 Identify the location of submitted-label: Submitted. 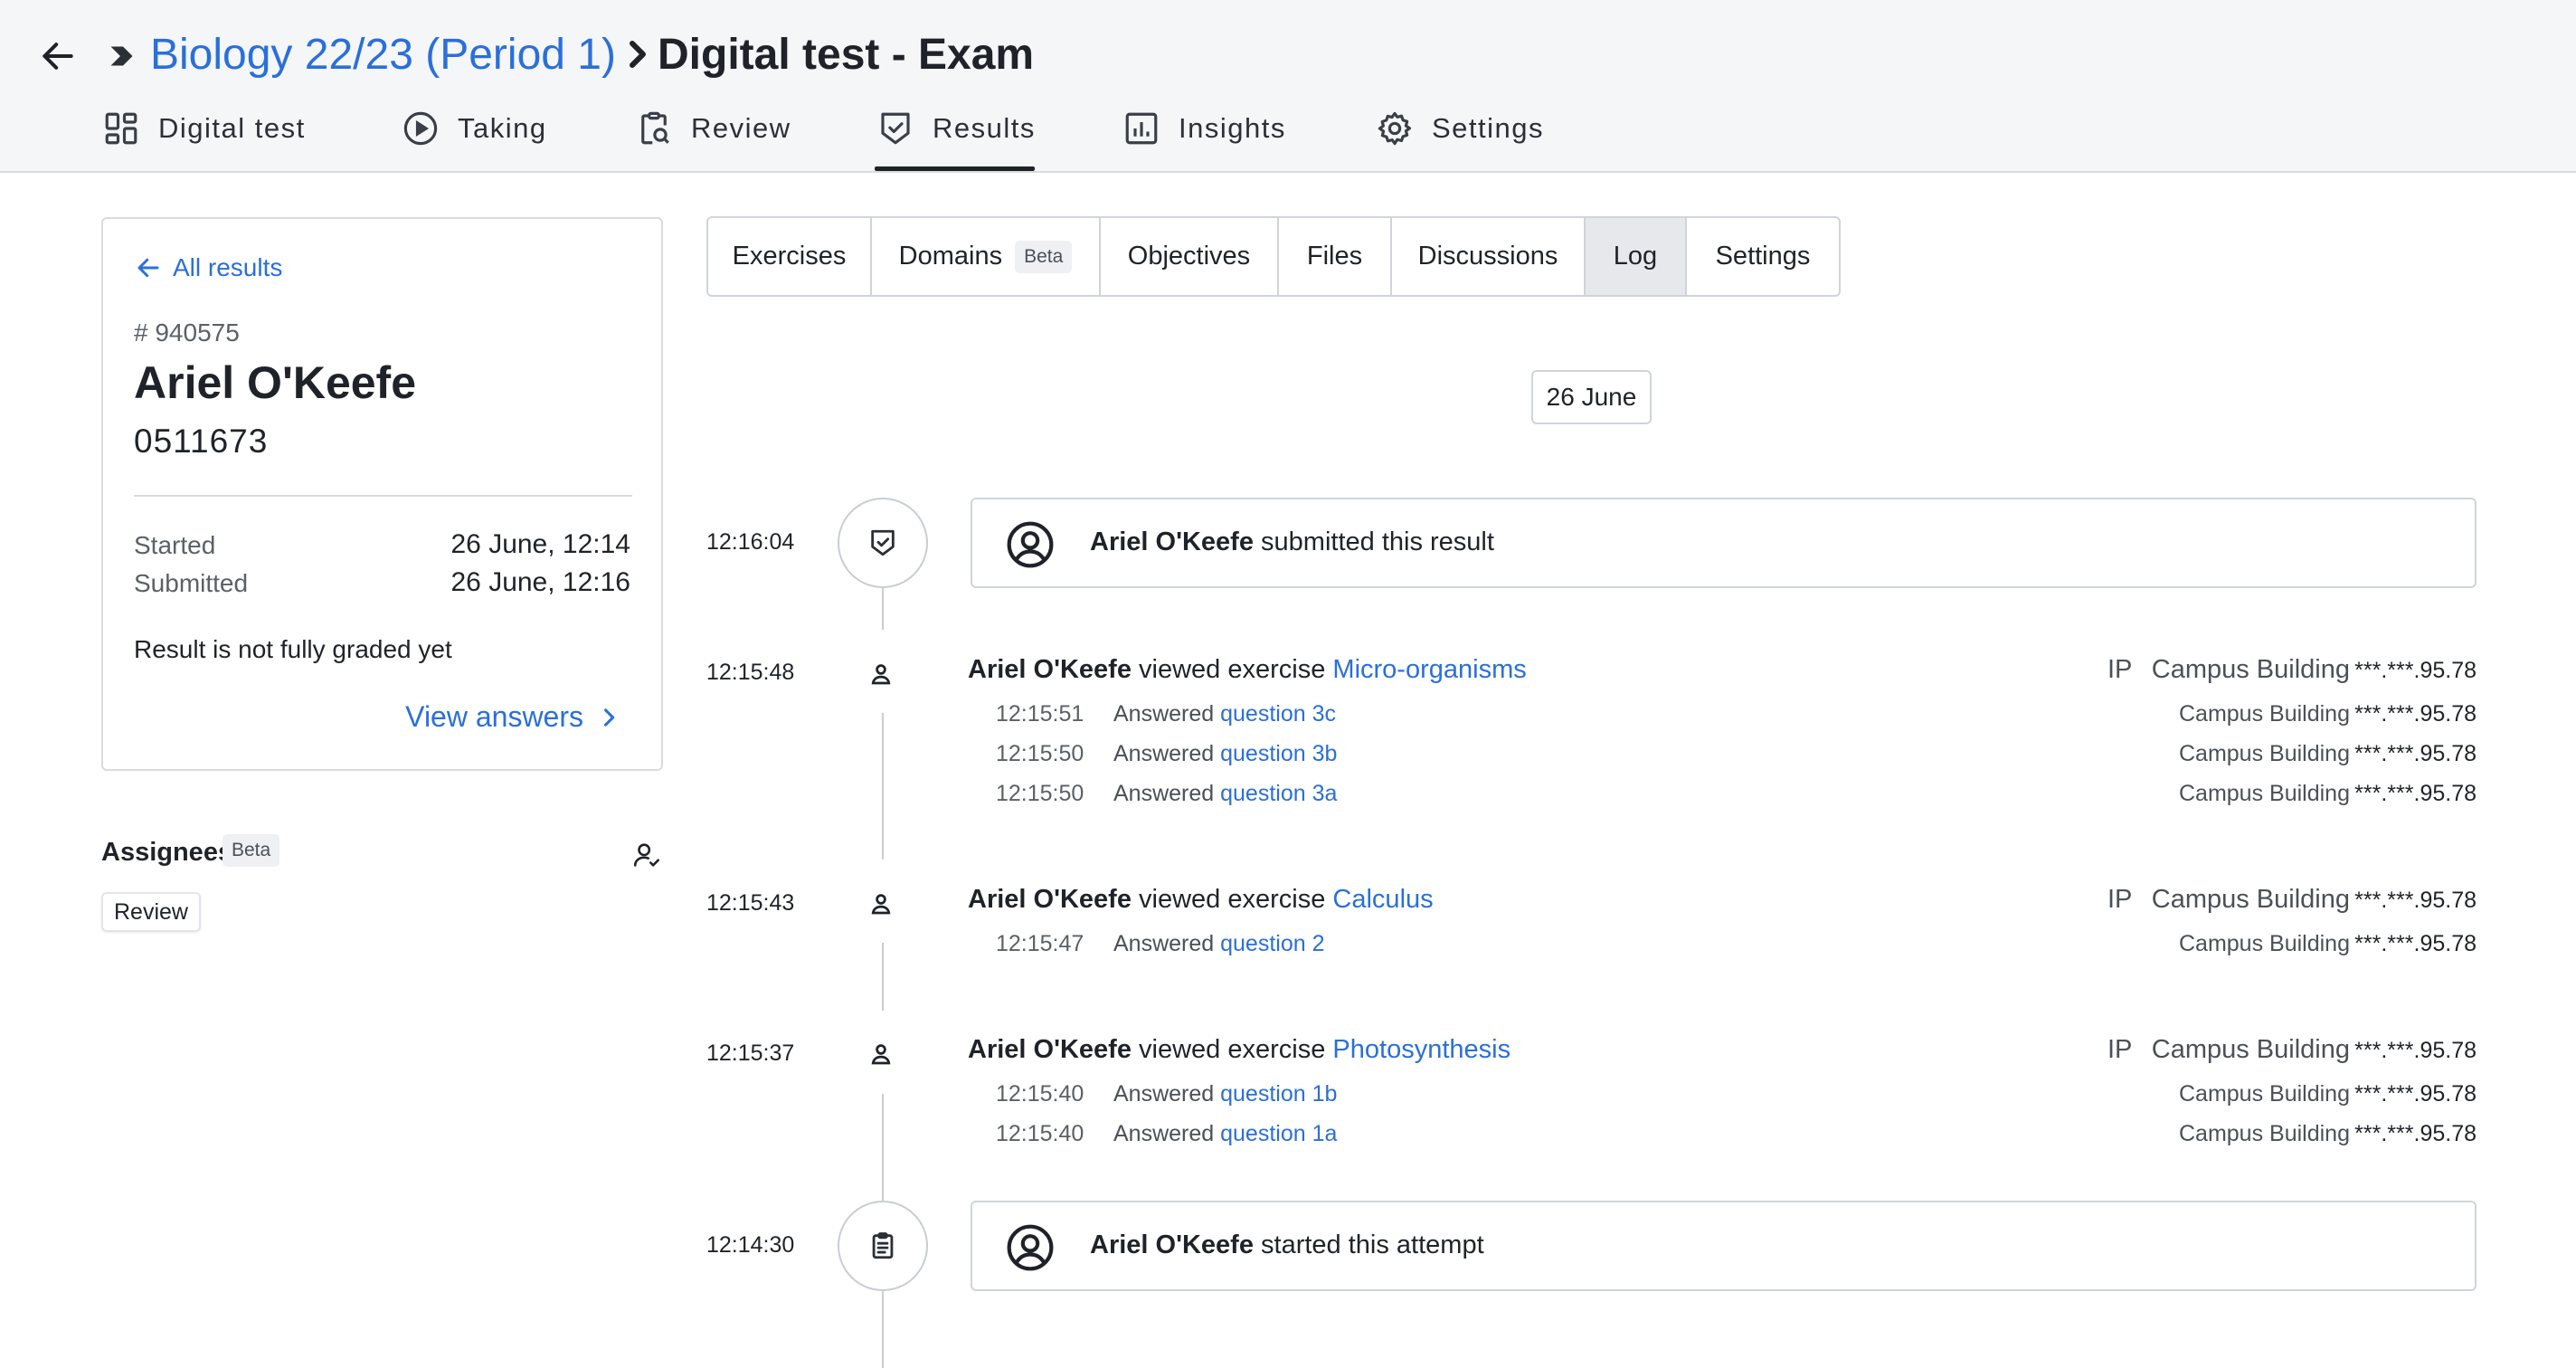
(192, 583).